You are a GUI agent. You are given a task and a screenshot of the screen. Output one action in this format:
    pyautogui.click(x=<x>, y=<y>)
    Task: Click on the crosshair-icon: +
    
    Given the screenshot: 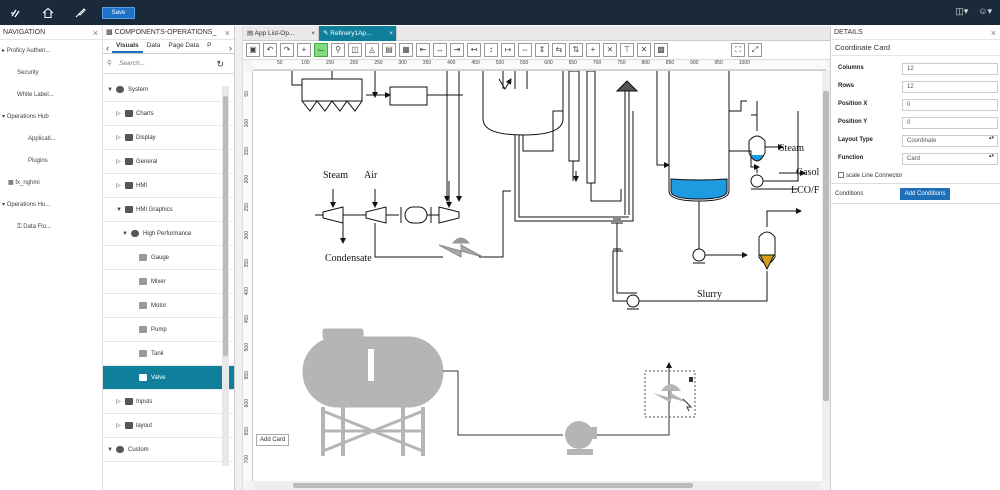 What is the action you would take?
    pyautogui.click(x=593, y=50)
    